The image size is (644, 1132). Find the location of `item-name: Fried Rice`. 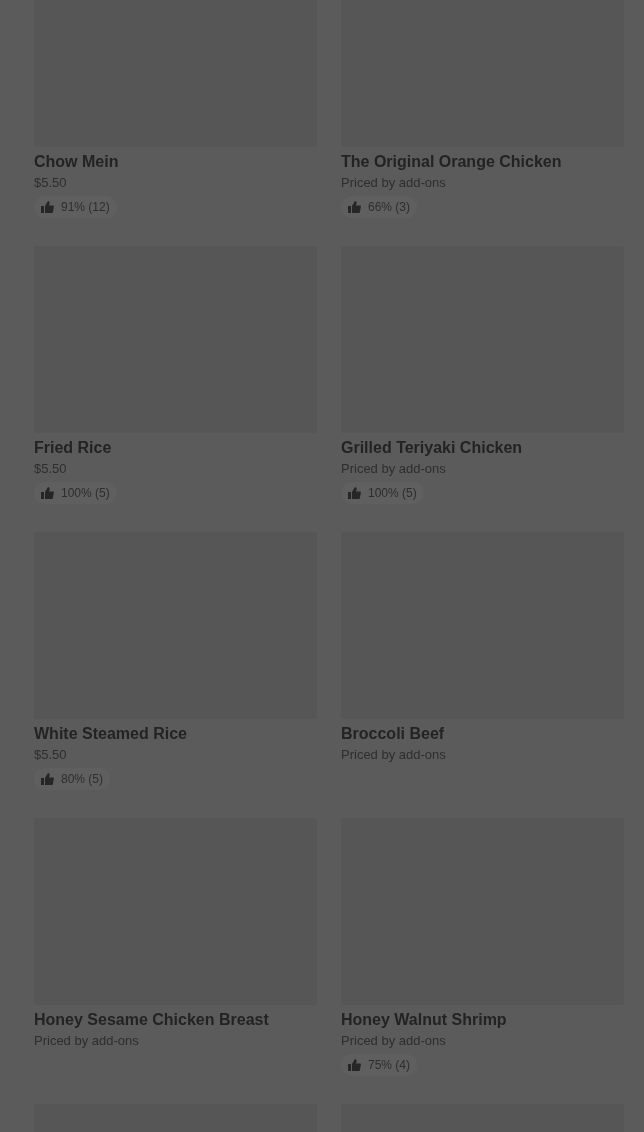

item-name: Fried Rice is located at coordinates (73, 448).